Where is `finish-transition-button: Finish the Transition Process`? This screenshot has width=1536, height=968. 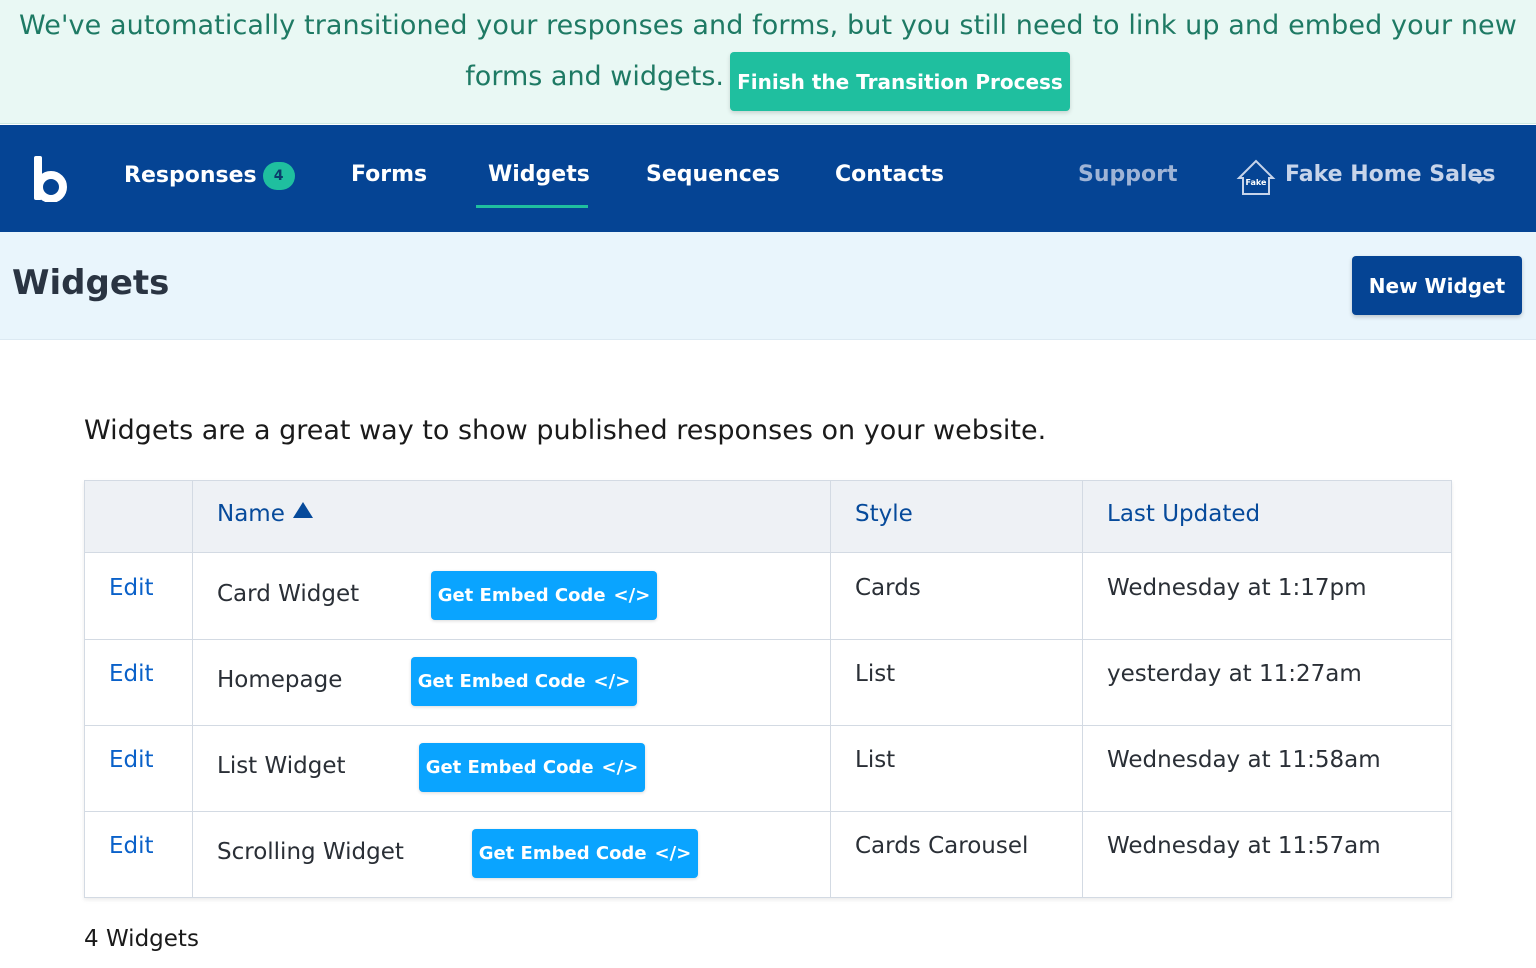
finish-transition-button: Finish the Transition Process is located at coordinates (900, 81).